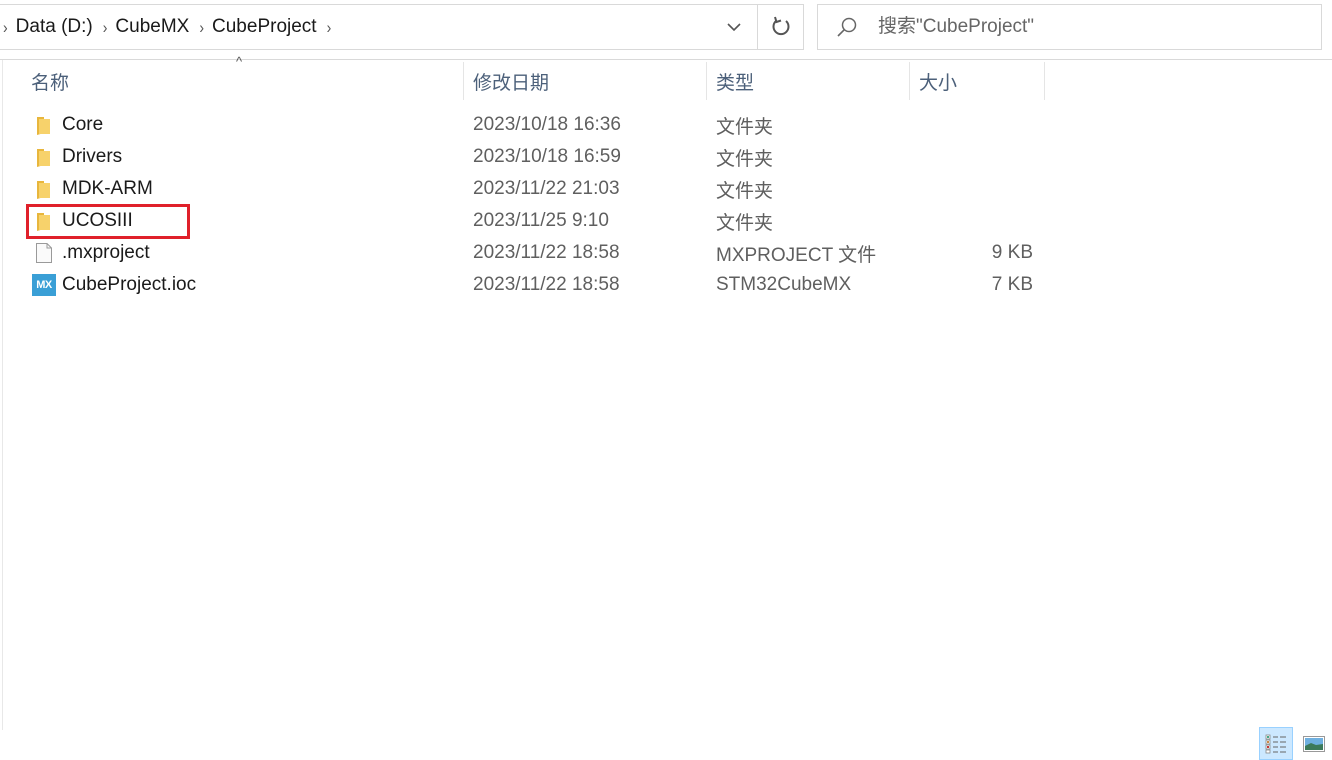  I want to click on column-header-date: 修改日期, so click(585, 81).